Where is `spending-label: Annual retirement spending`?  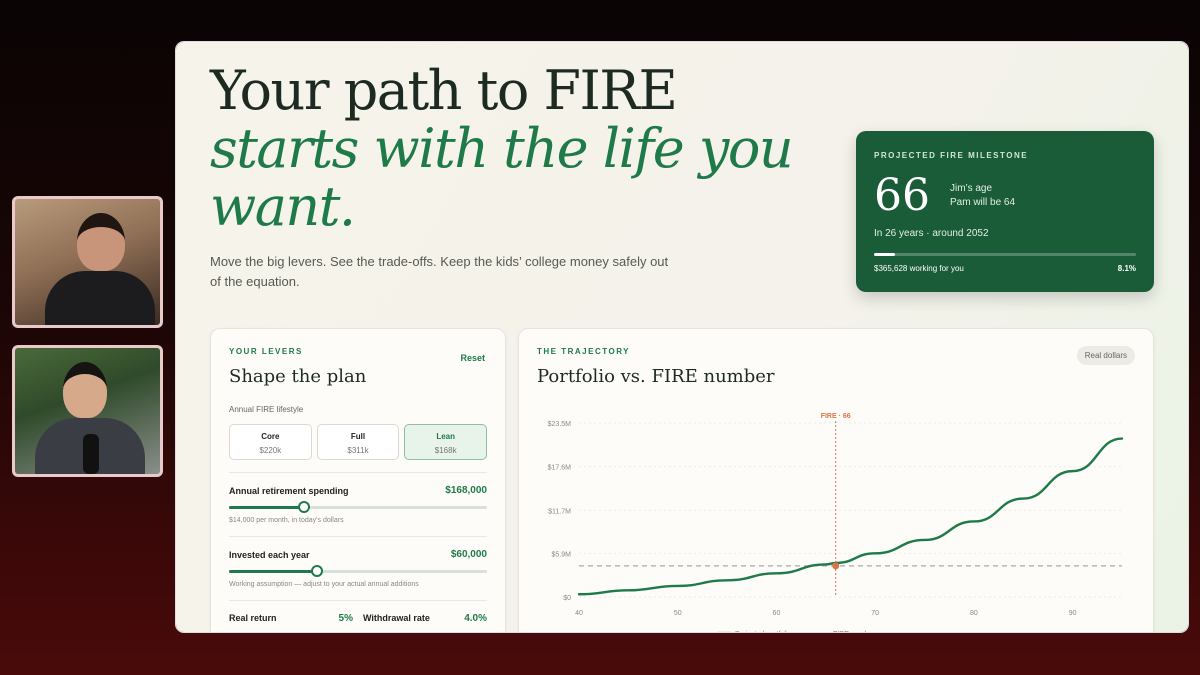
spending-label: Annual retirement spending is located at coordinates (289, 490).